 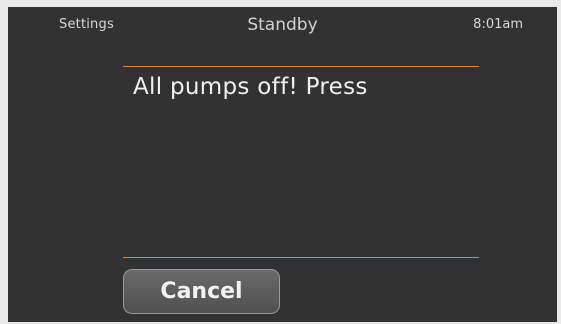 I want to click on clock: 8:01am, so click(x=498, y=24).